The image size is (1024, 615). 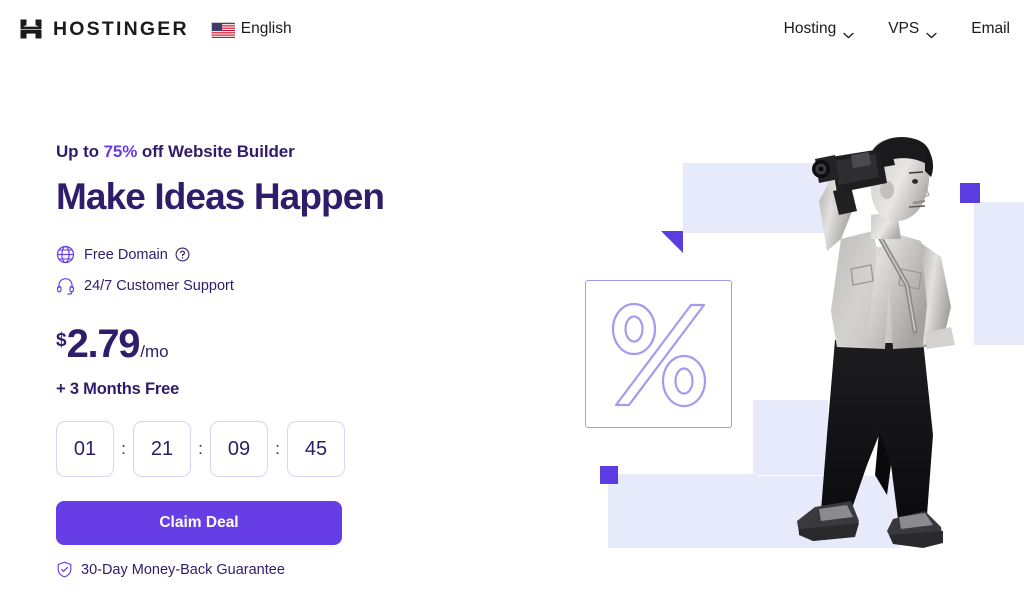 What do you see at coordinates (64, 569) in the screenshot?
I see `shield-check-icon` at bounding box center [64, 569].